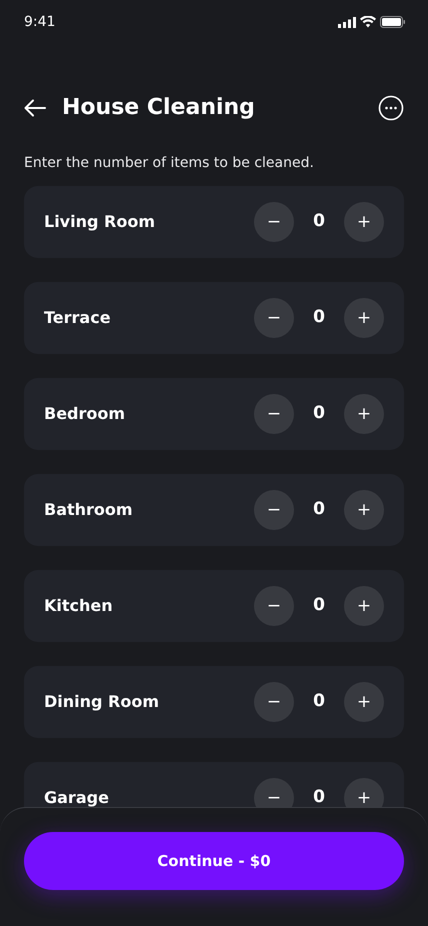  I want to click on more-options-button, so click(391, 108).